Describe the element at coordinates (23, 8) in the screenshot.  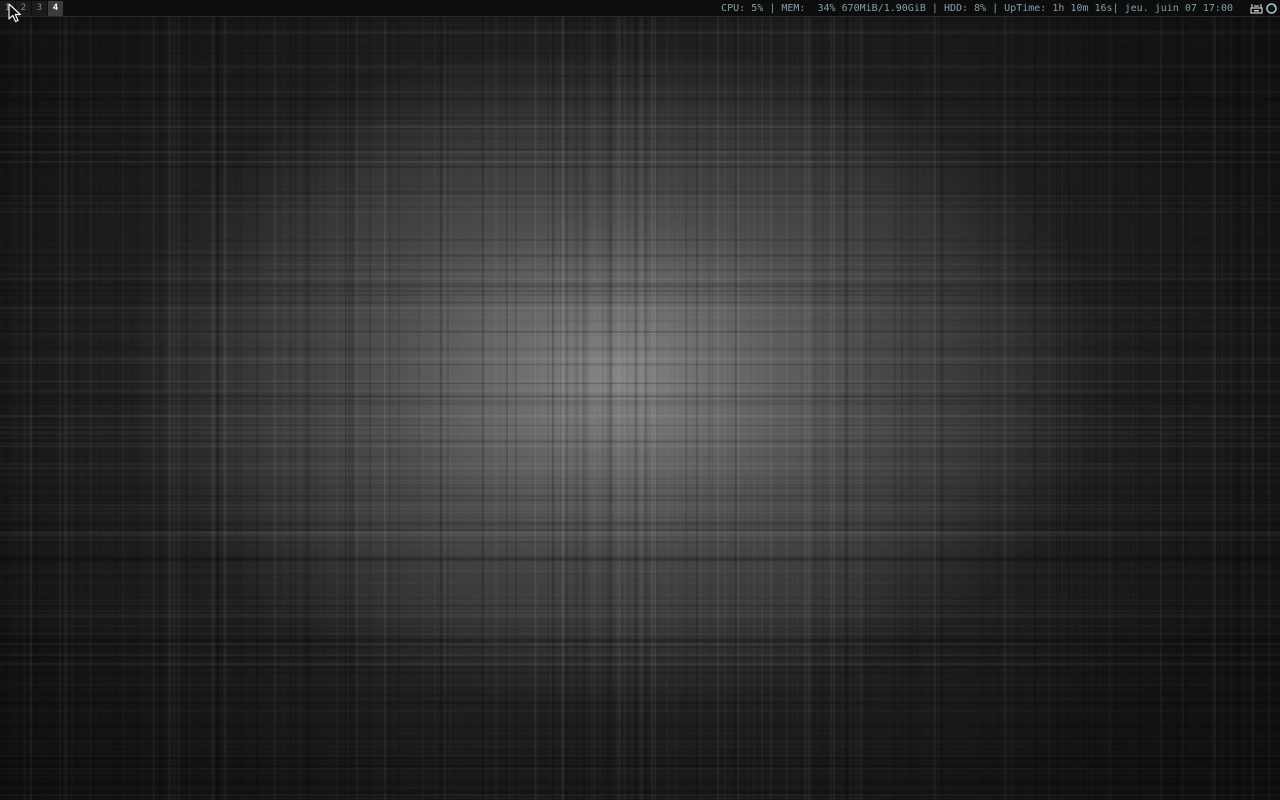
I see `workspace-2: 2` at that location.